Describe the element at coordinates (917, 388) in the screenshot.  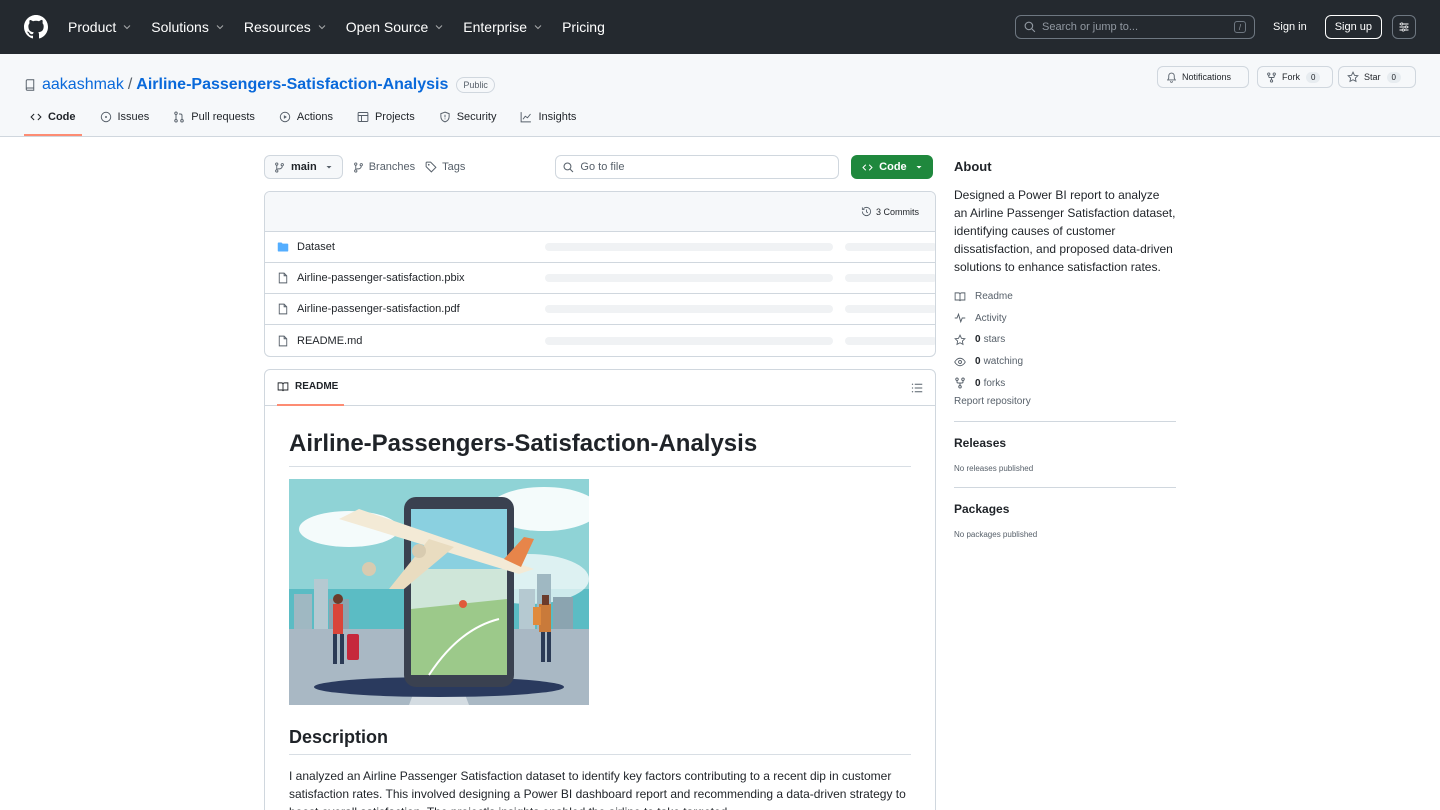
I see `list-icon` at that location.